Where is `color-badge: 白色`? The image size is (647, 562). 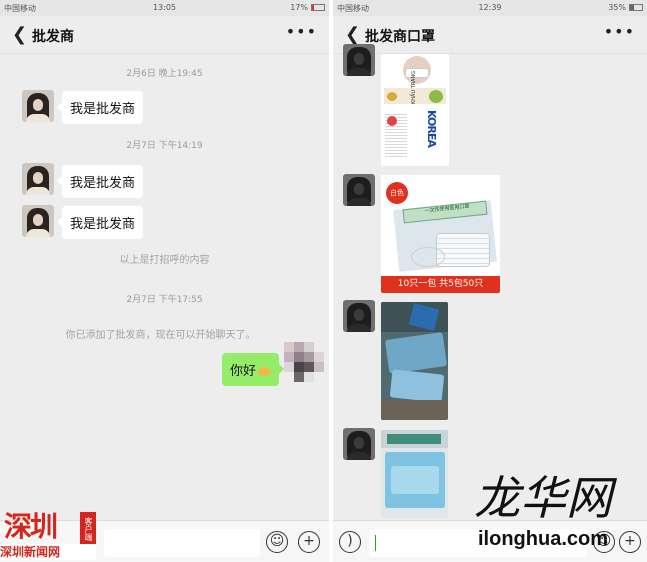 color-badge: 白色 is located at coordinates (397, 193).